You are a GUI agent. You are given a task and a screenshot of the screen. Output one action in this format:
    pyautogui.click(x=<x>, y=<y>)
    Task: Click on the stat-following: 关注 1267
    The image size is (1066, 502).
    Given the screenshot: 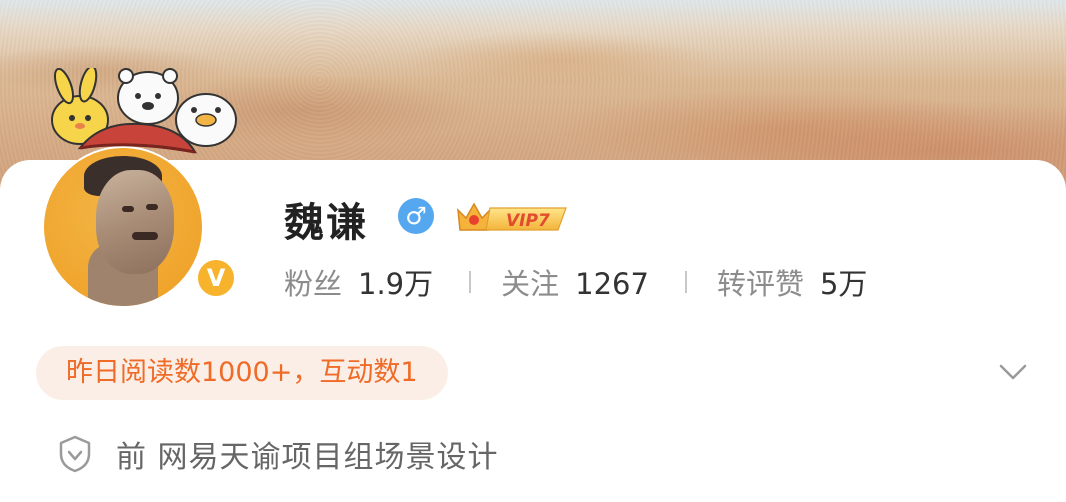 What is the action you would take?
    pyautogui.click(x=575, y=282)
    